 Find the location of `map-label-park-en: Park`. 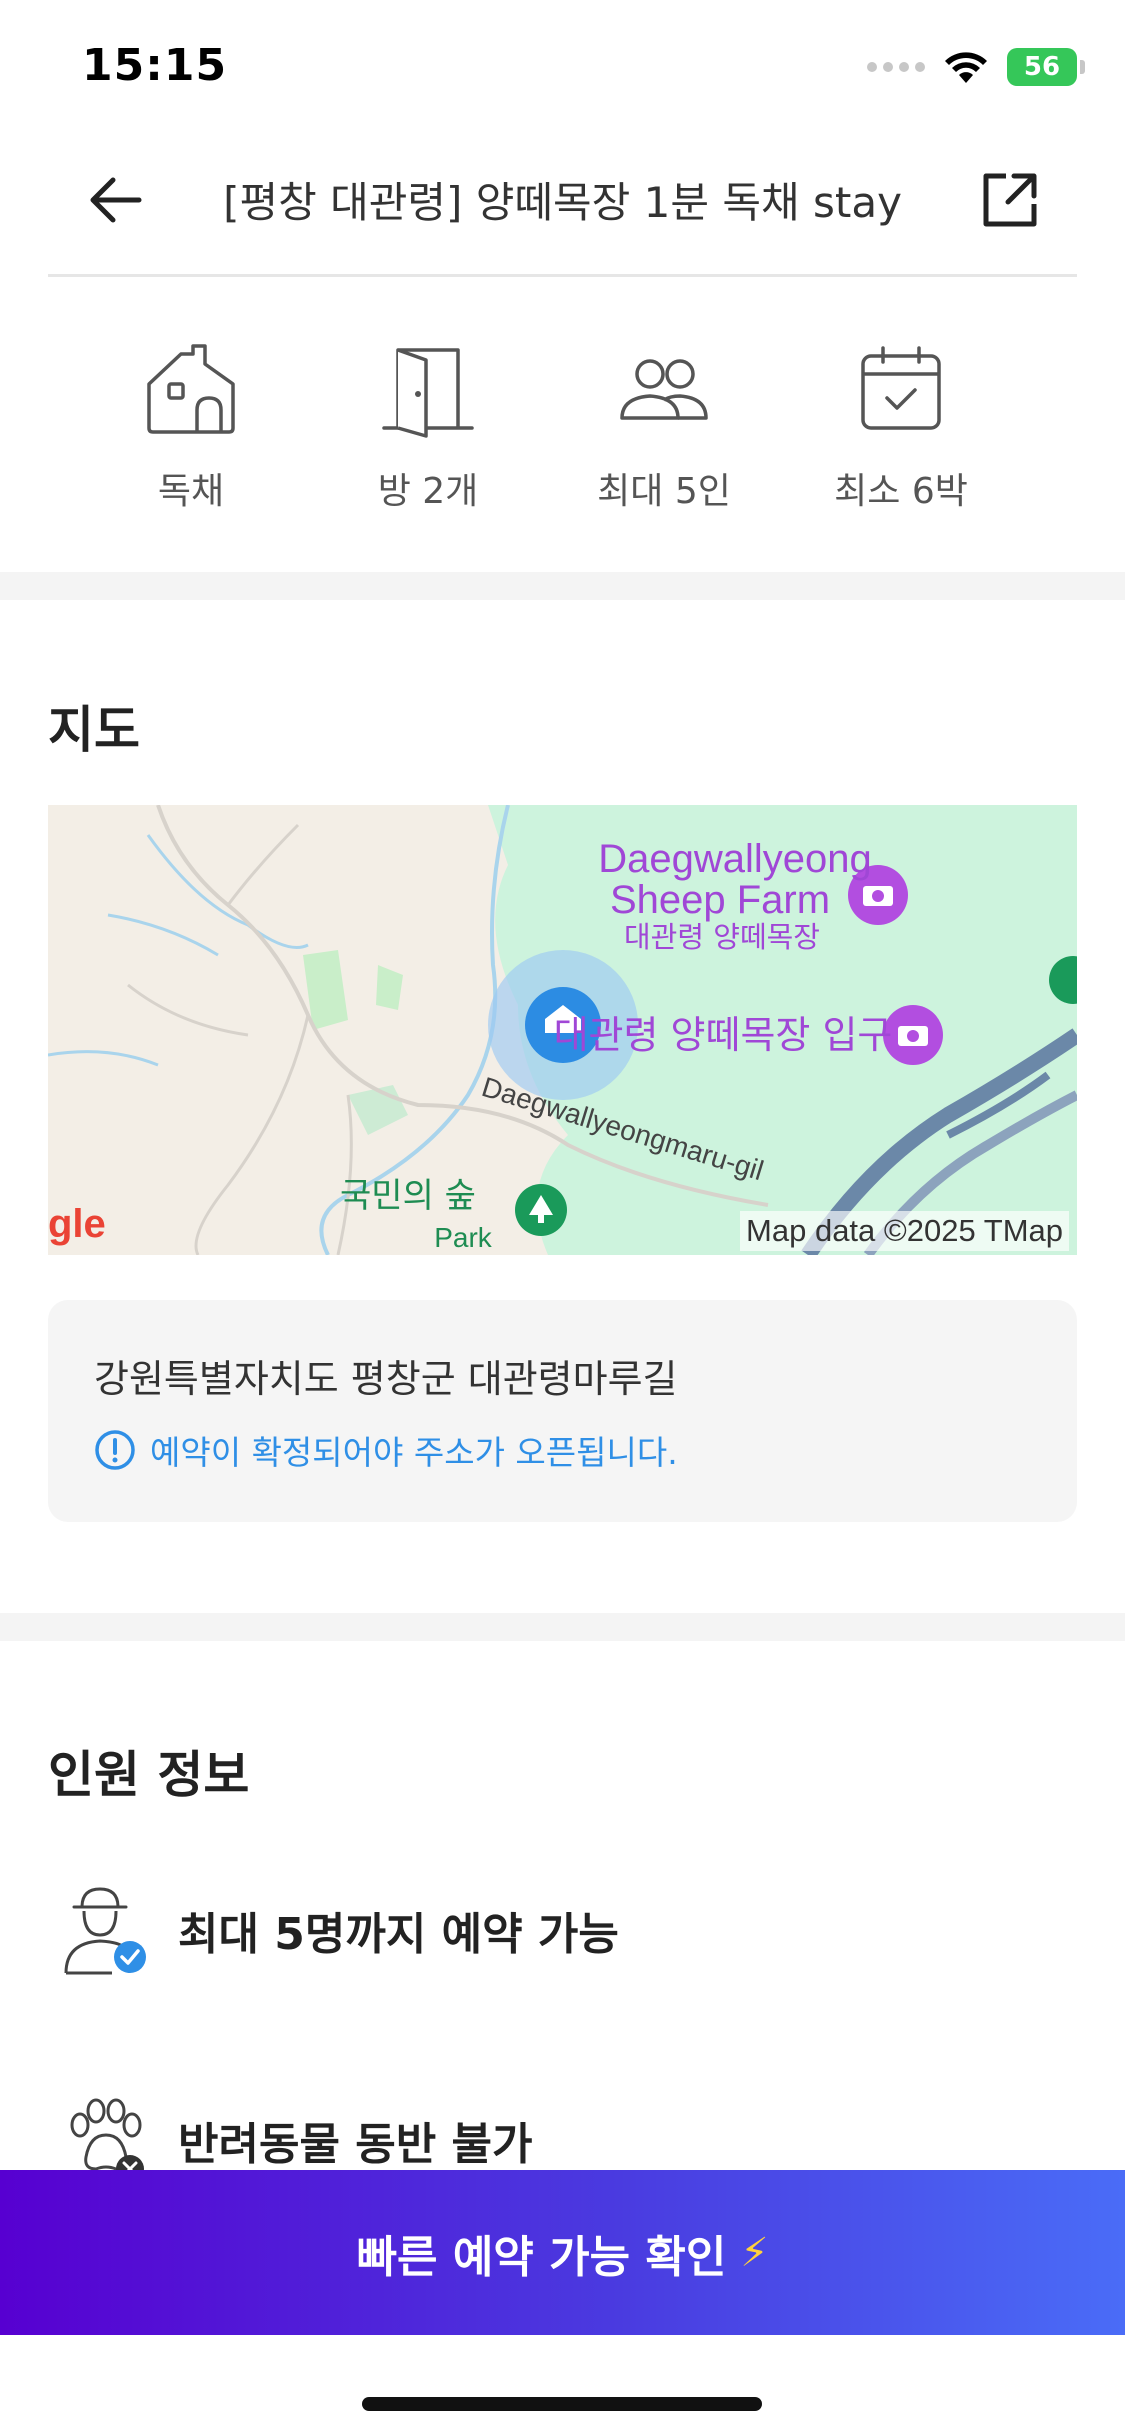

map-label-park-en: Park is located at coordinates (463, 1237).